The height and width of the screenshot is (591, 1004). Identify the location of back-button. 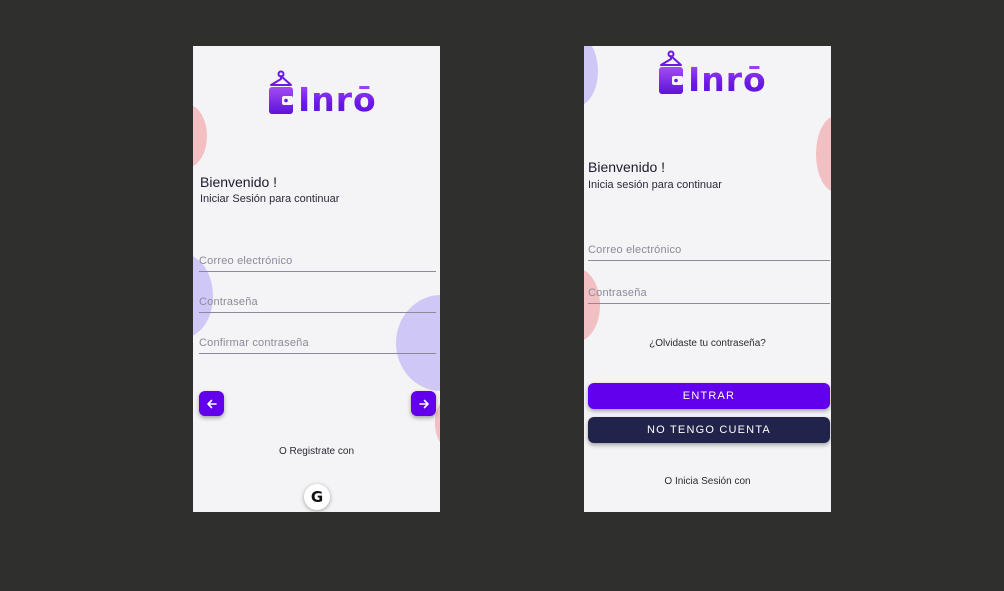
(211, 403).